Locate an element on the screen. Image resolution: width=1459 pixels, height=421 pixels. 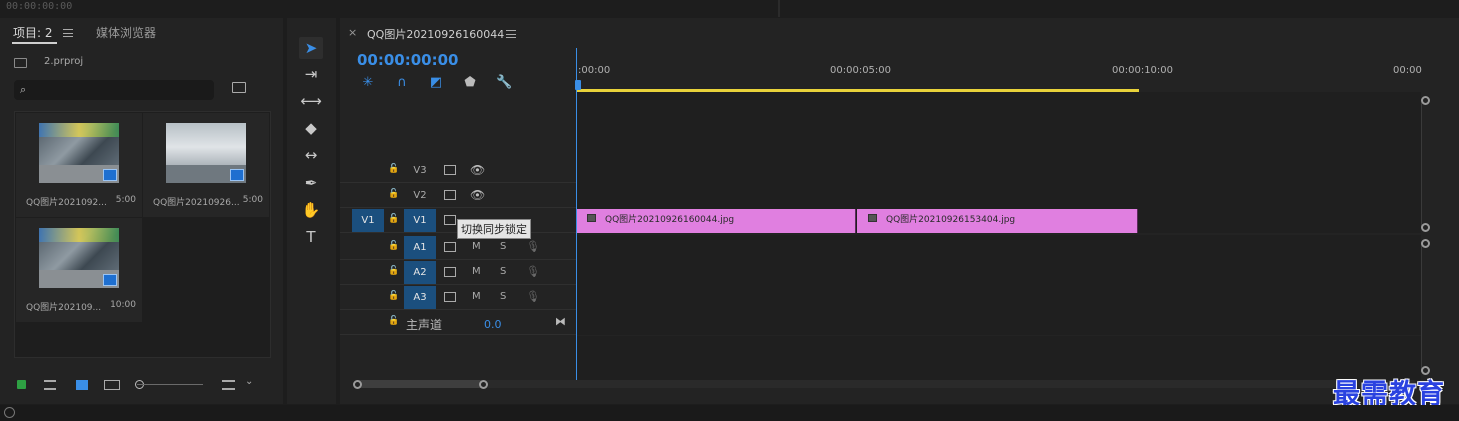
sequence-tab: QQ图片20210926160044 is located at coordinates (435, 34).